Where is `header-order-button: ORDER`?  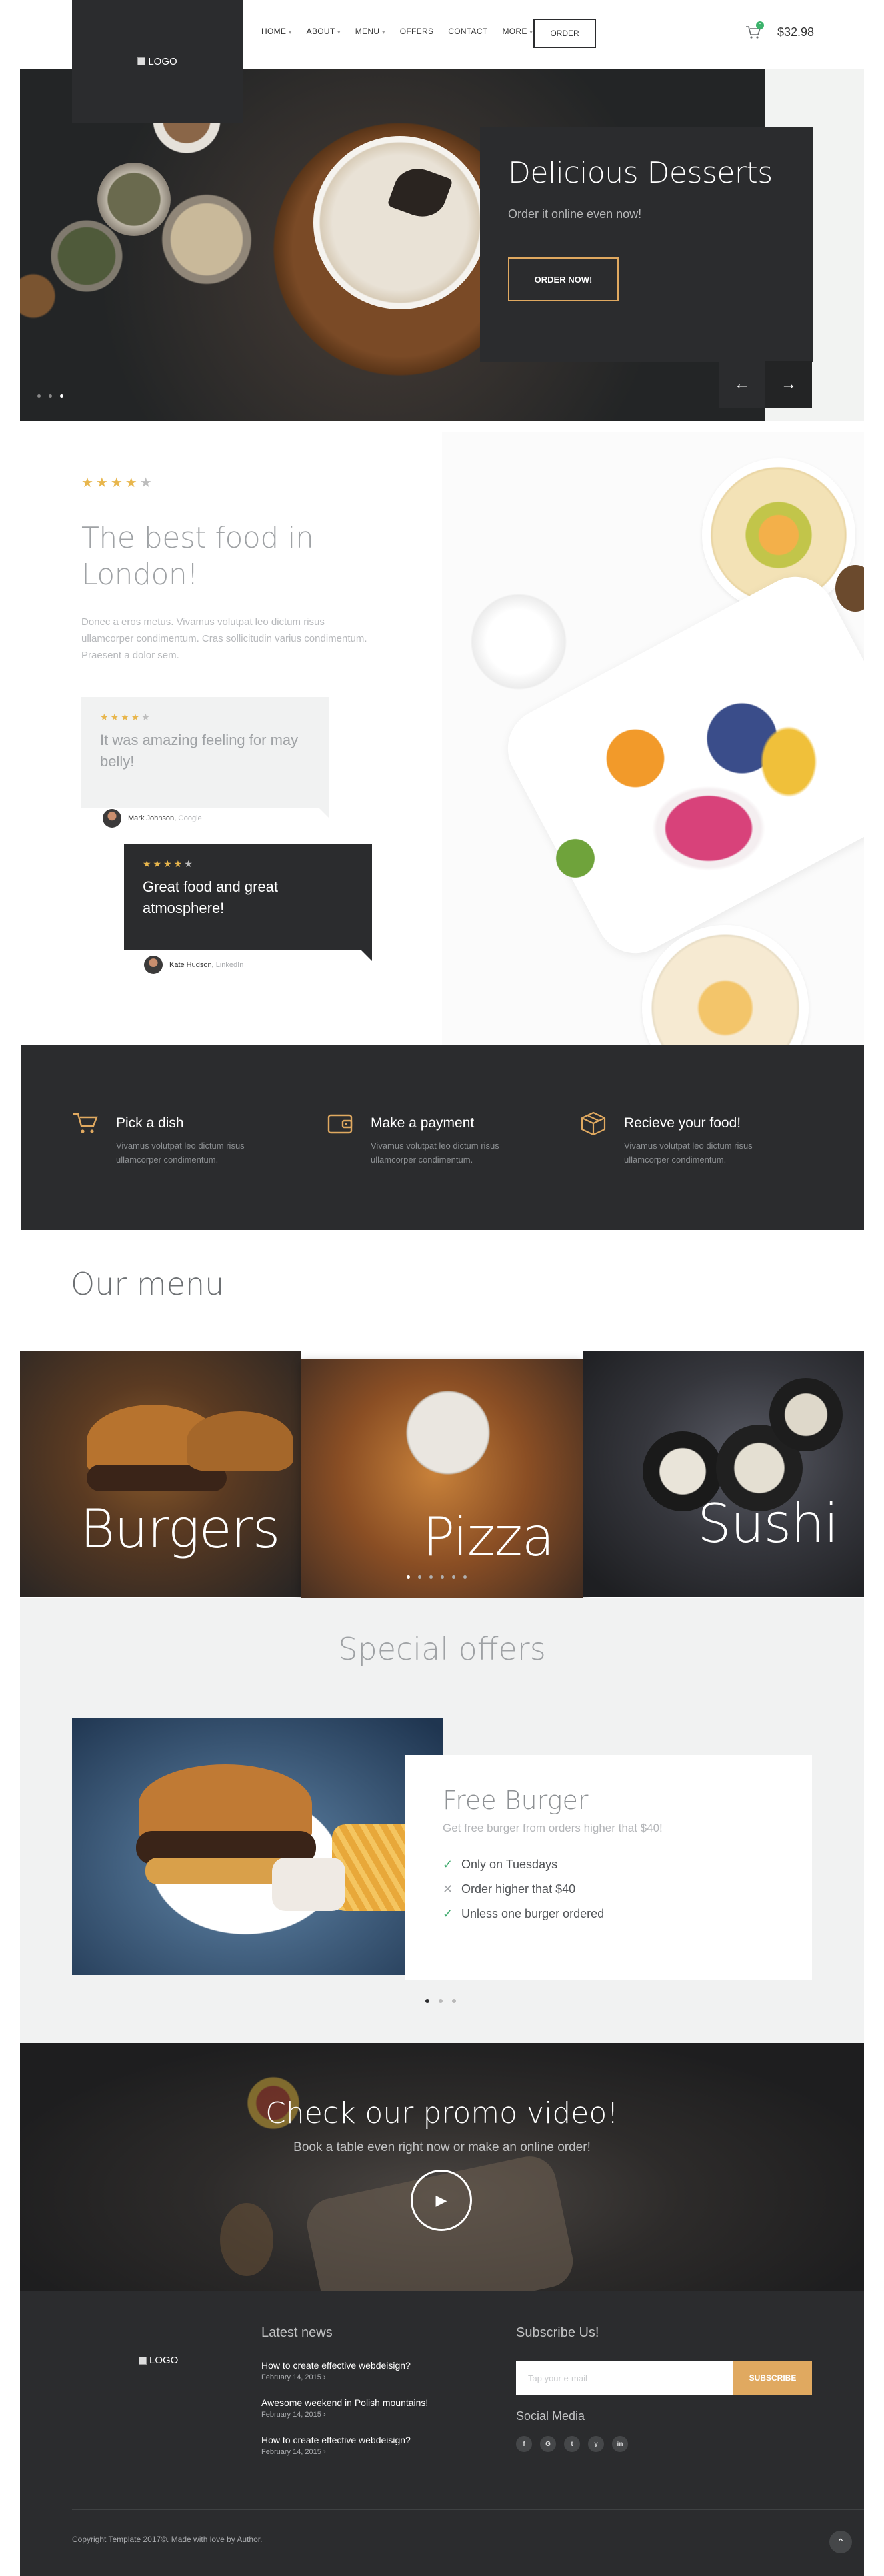 header-order-button: ORDER is located at coordinates (564, 33).